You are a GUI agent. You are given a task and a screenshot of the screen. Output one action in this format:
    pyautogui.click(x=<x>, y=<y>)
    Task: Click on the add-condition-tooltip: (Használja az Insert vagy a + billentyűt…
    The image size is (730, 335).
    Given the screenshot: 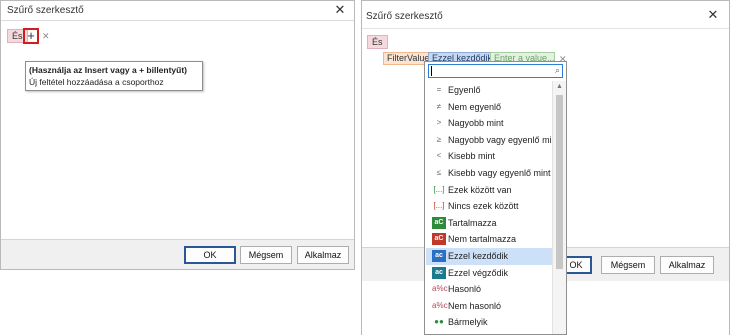 What is the action you would take?
    pyautogui.click(x=114, y=76)
    